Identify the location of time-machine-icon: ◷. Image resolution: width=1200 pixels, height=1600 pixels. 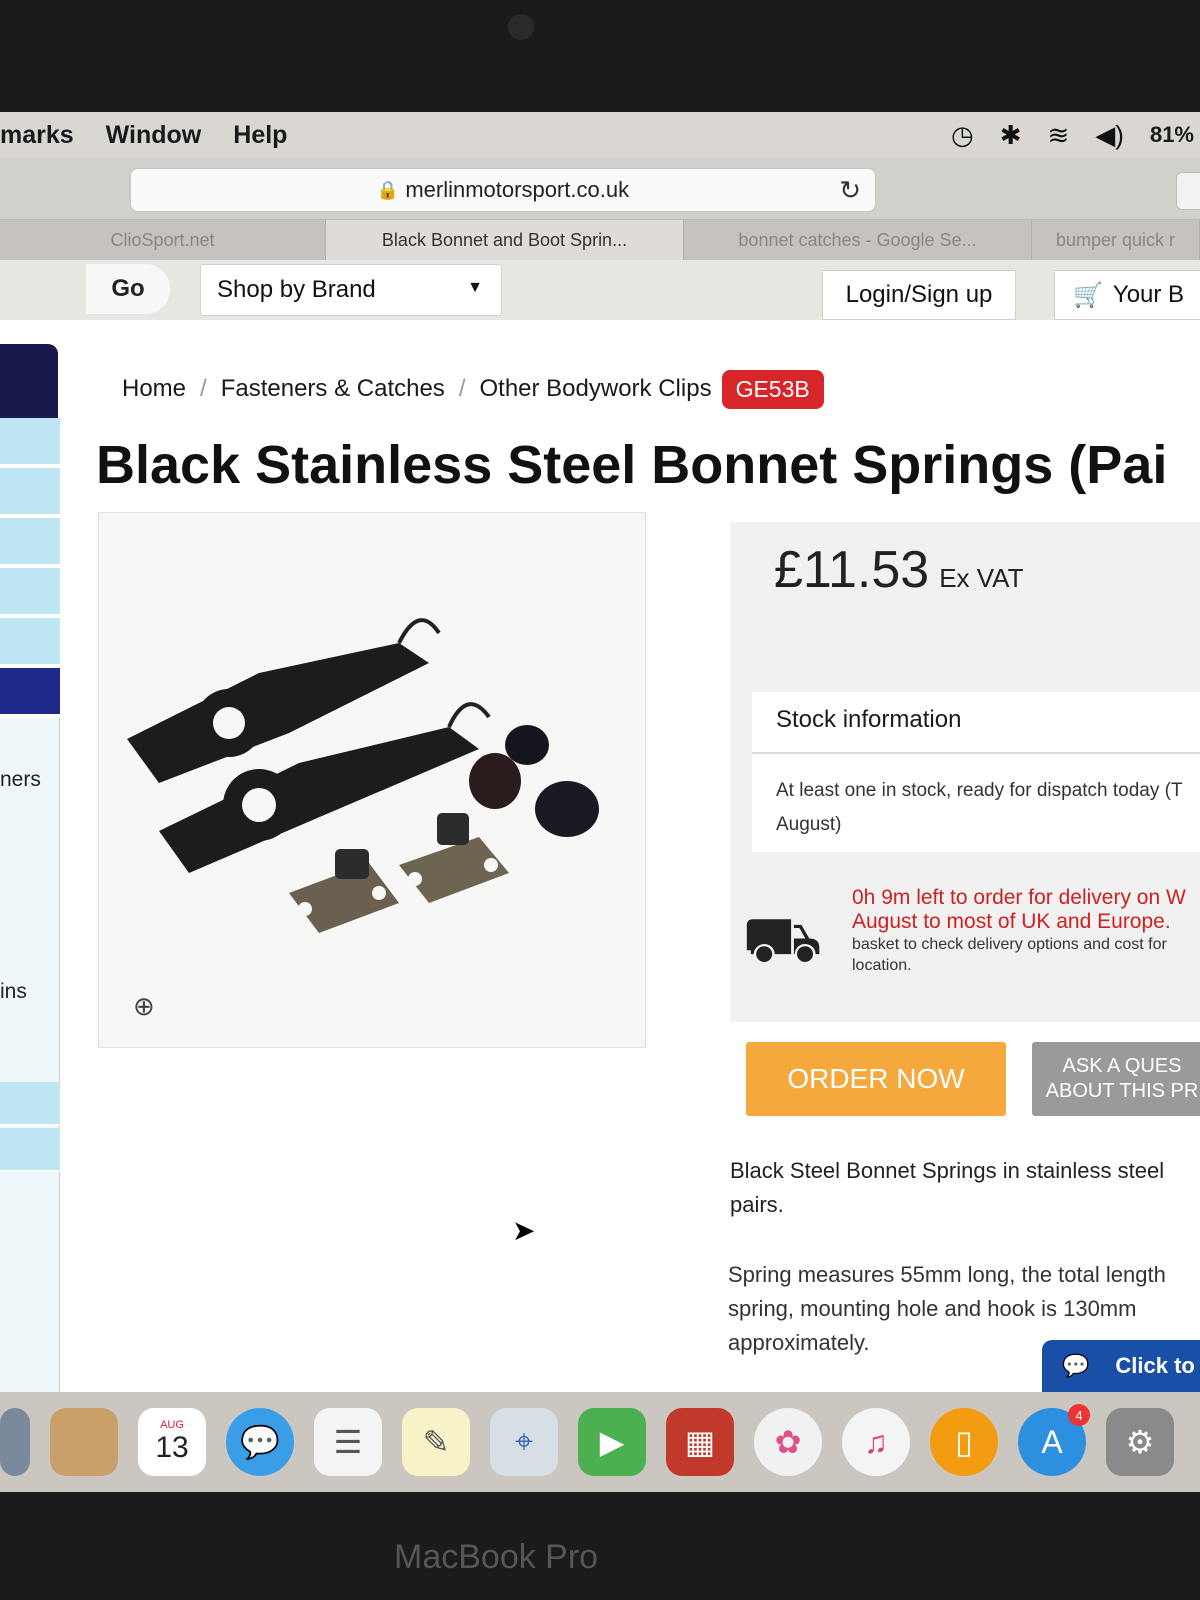
(962, 135).